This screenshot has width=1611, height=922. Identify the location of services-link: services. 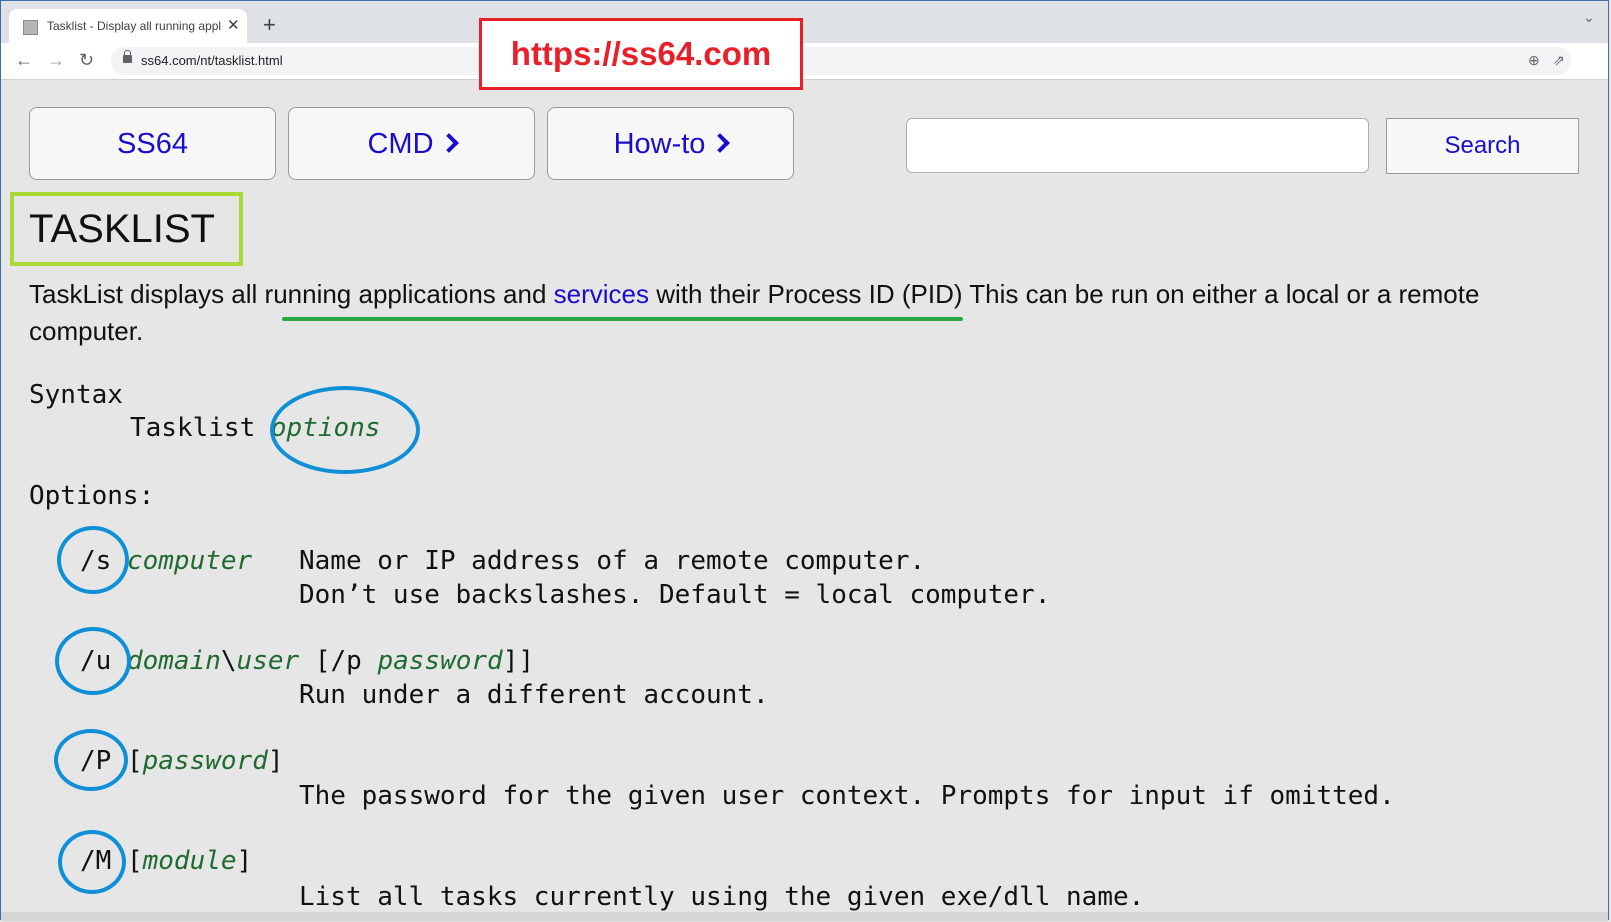
(601, 294).